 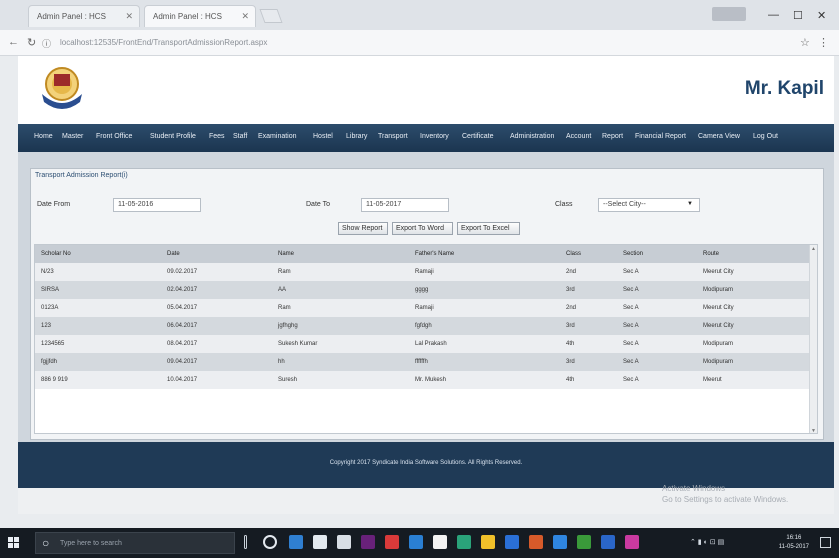 I want to click on cell-class: 3rd, so click(x=570, y=362).